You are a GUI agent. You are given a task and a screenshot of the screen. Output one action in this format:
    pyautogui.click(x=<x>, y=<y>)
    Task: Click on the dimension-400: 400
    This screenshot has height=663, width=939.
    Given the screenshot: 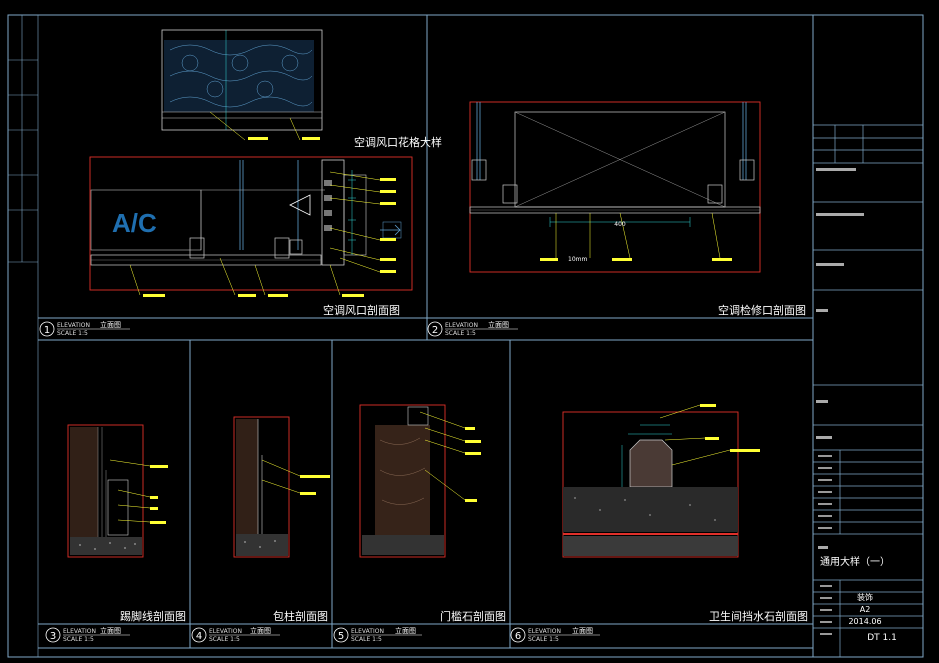 What is the action you would take?
    pyautogui.click(x=620, y=224)
    